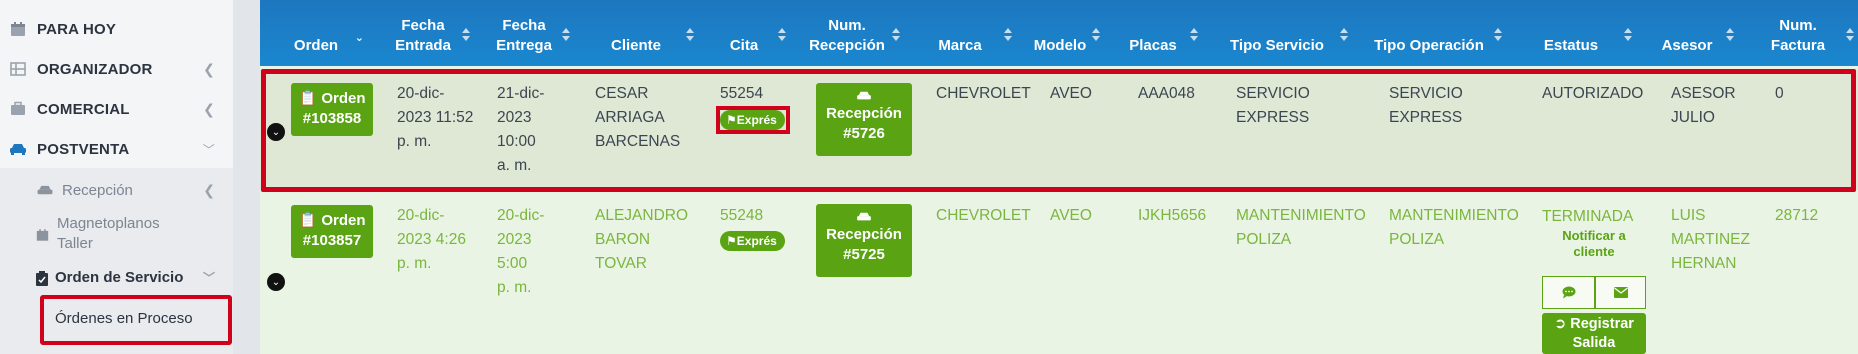 This screenshot has height=354, width=1858. I want to click on sidebar-item-label: ORGANIZADOR, so click(95, 69).